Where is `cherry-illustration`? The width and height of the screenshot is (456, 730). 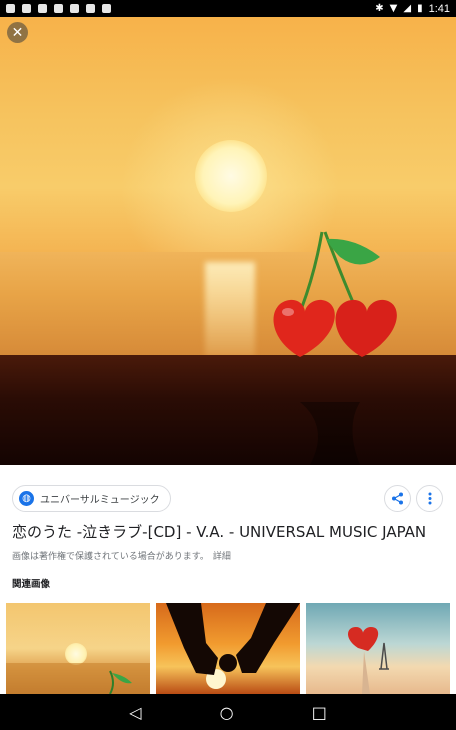 cherry-illustration is located at coordinates (335, 348).